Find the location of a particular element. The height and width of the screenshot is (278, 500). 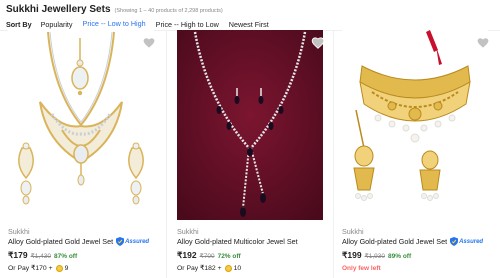

original-price: ₹1,430 is located at coordinates (40, 256).